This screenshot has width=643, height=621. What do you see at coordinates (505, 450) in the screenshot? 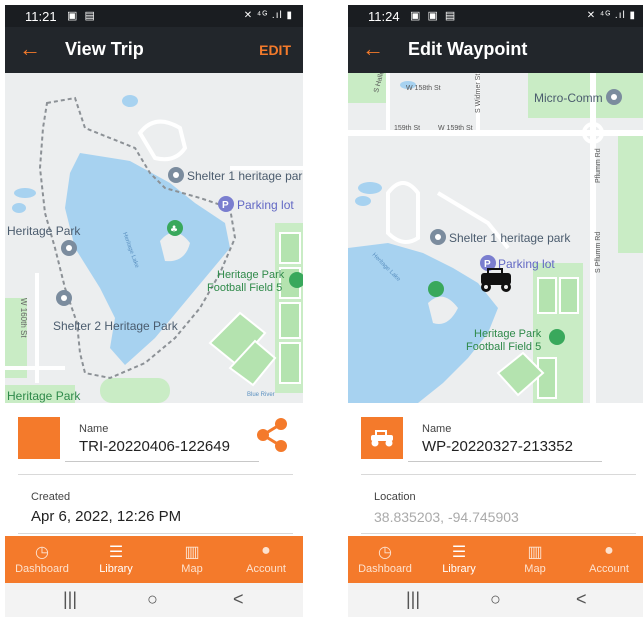
I see `waypoint-name-field: WP-20220327-213352` at bounding box center [505, 450].